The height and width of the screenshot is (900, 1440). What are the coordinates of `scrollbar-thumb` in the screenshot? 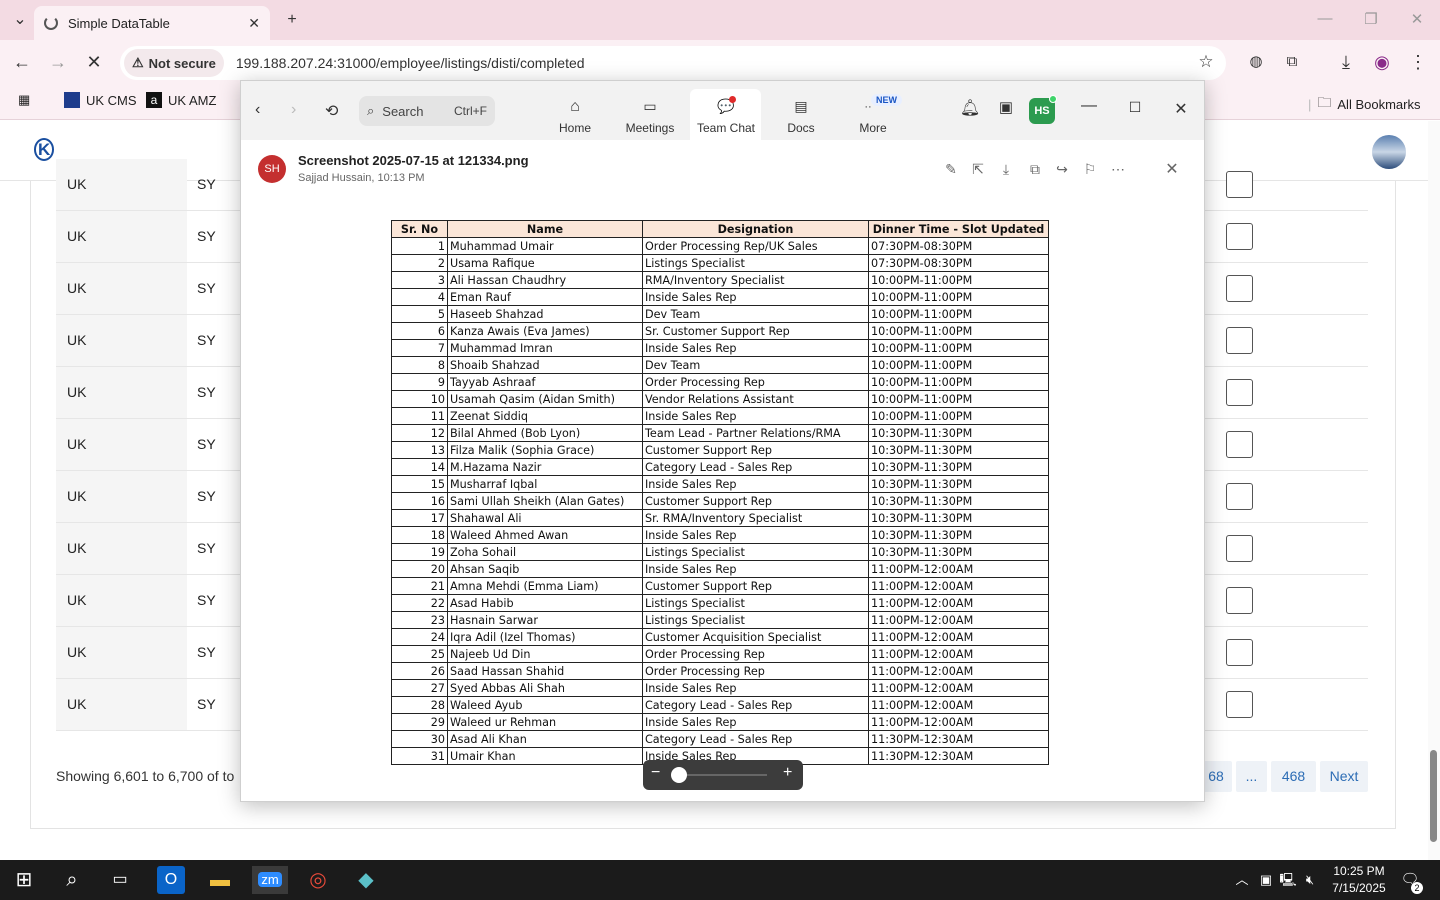 It's located at (1433, 796).